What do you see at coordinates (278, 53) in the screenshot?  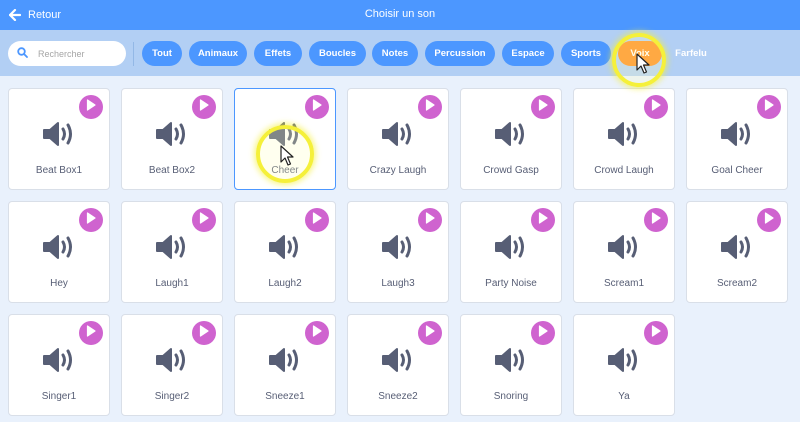 I see `filter-effets: Effets` at bounding box center [278, 53].